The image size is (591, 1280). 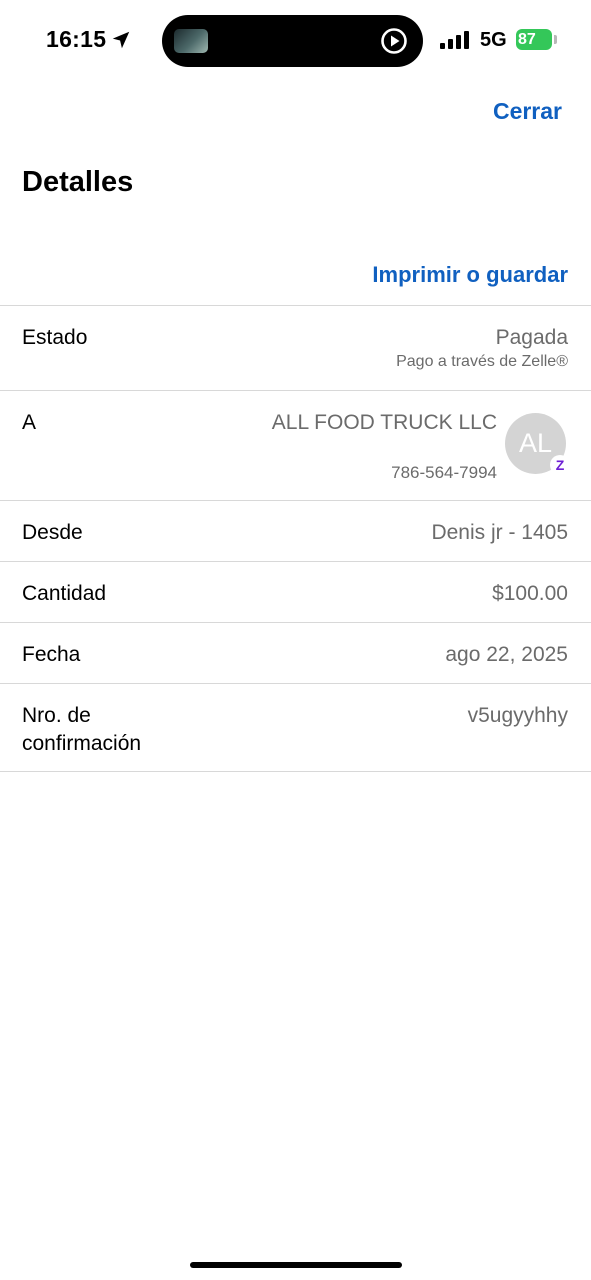 I want to click on detail-row-recipient: A ALL FOOD TRUCK LLC 786-564-7994 AL Z, so click(x=295, y=445).